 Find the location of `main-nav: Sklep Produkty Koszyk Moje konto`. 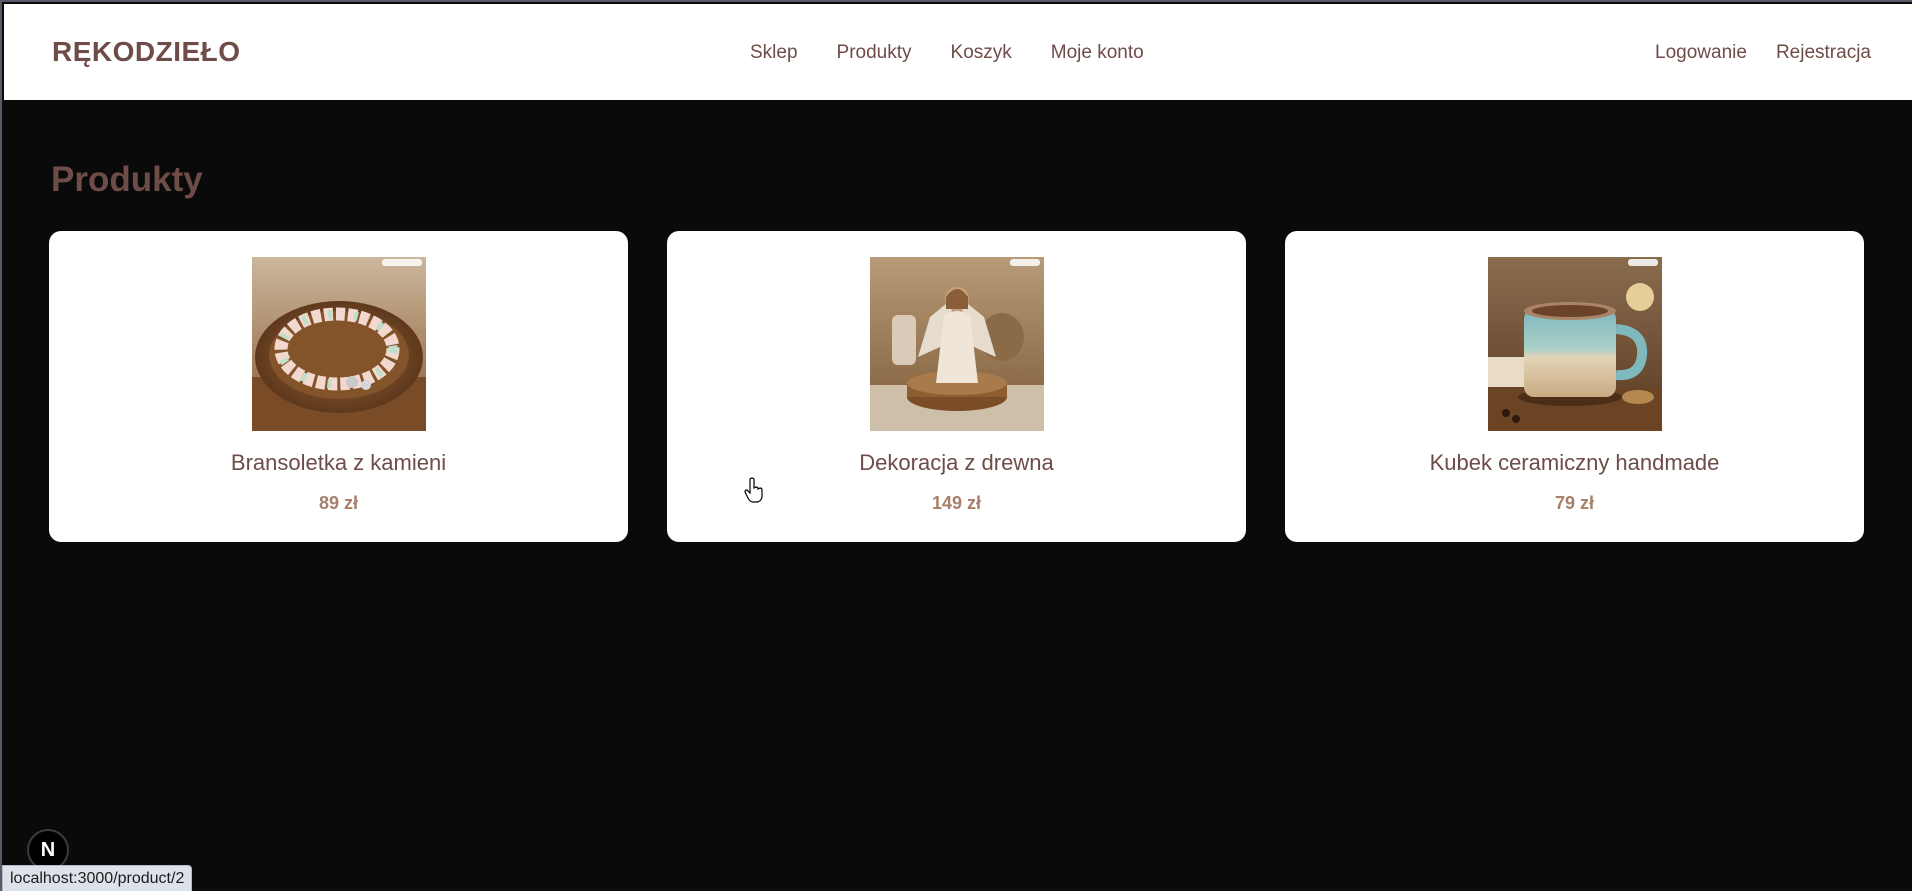

main-nav: Sklep Produkty Koszyk Moje konto is located at coordinates (966, 53).